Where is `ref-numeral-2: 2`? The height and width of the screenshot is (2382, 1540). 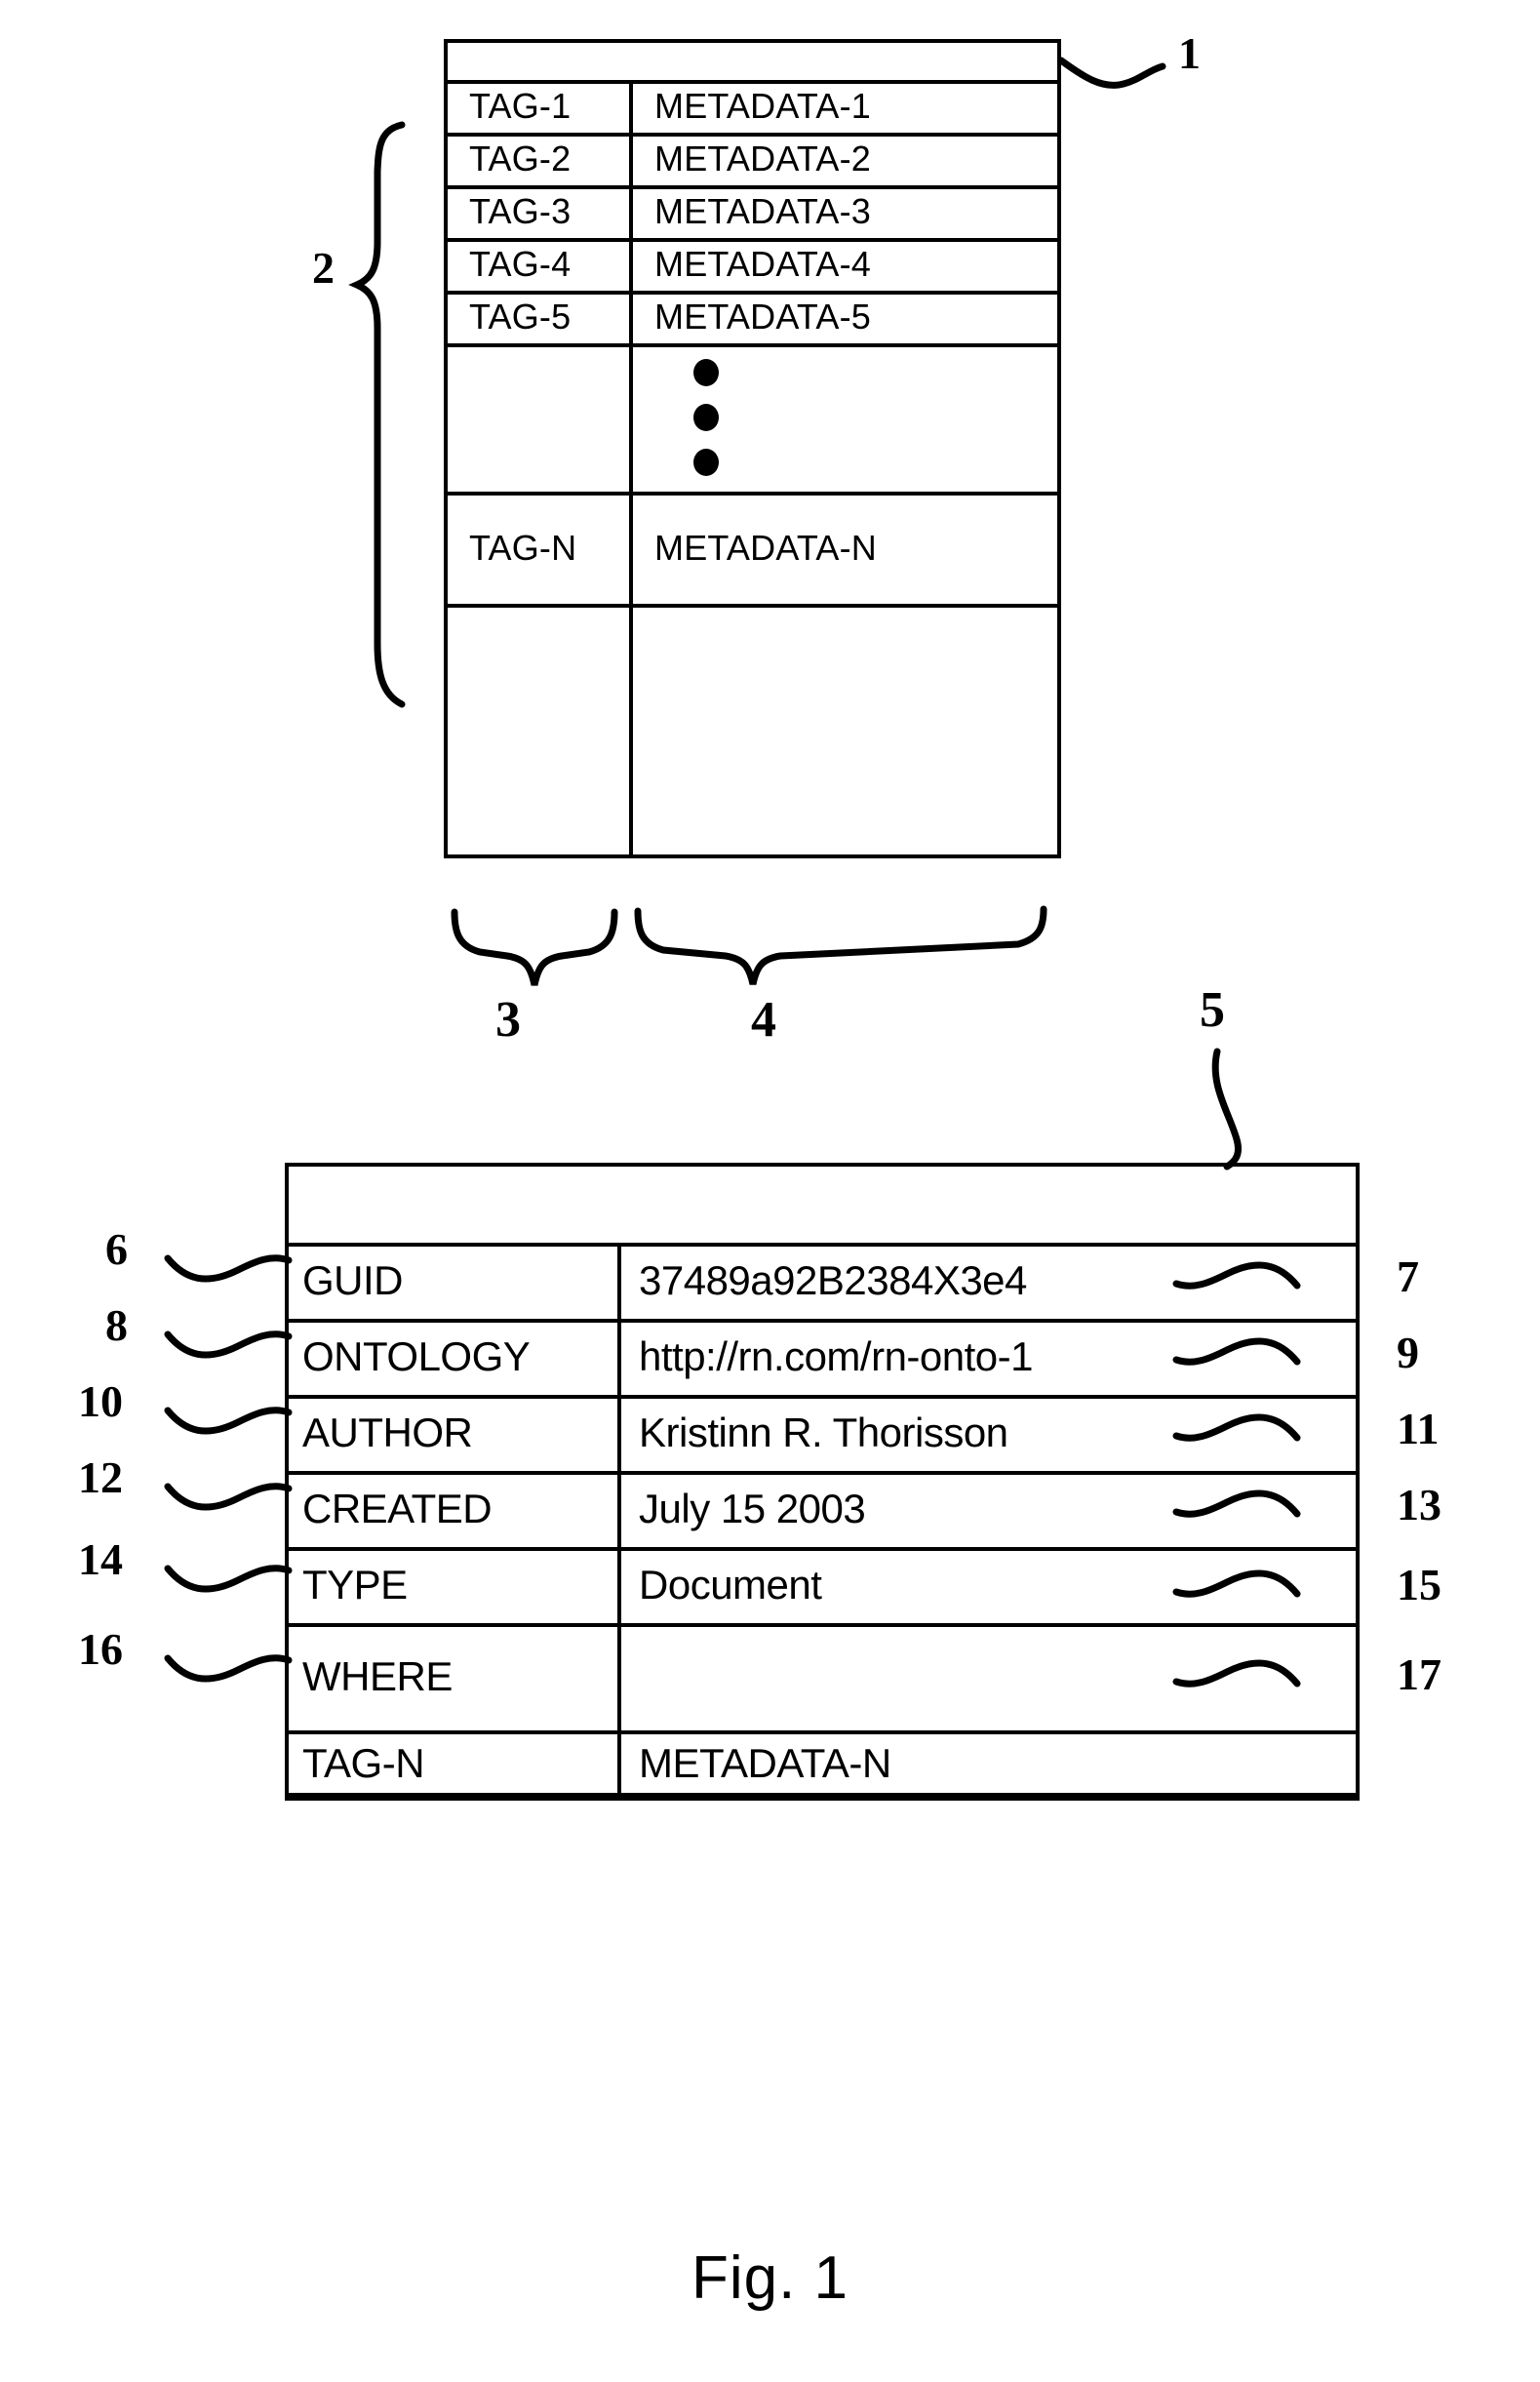 ref-numeral-2: 2 is located at coordinates (324, 268).